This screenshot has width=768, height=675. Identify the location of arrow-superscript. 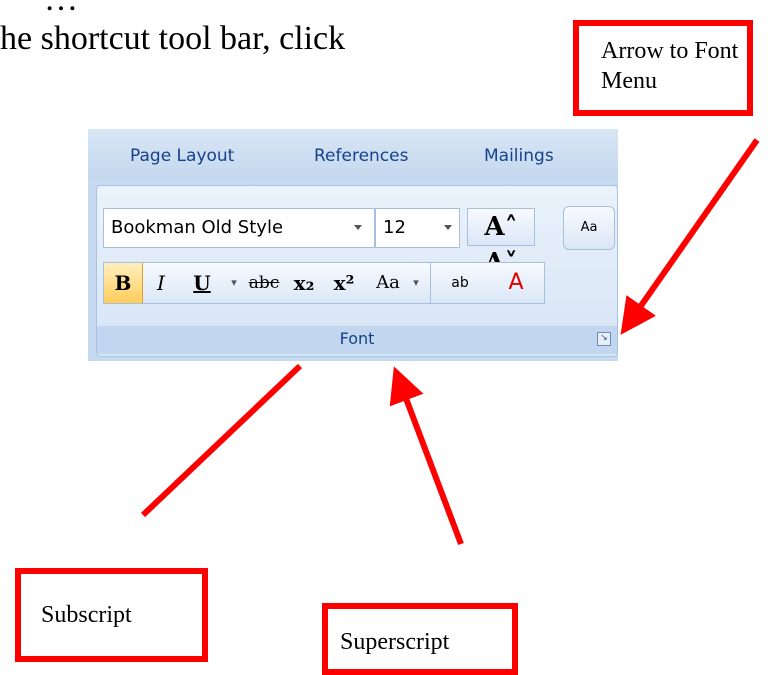
(426, 456).